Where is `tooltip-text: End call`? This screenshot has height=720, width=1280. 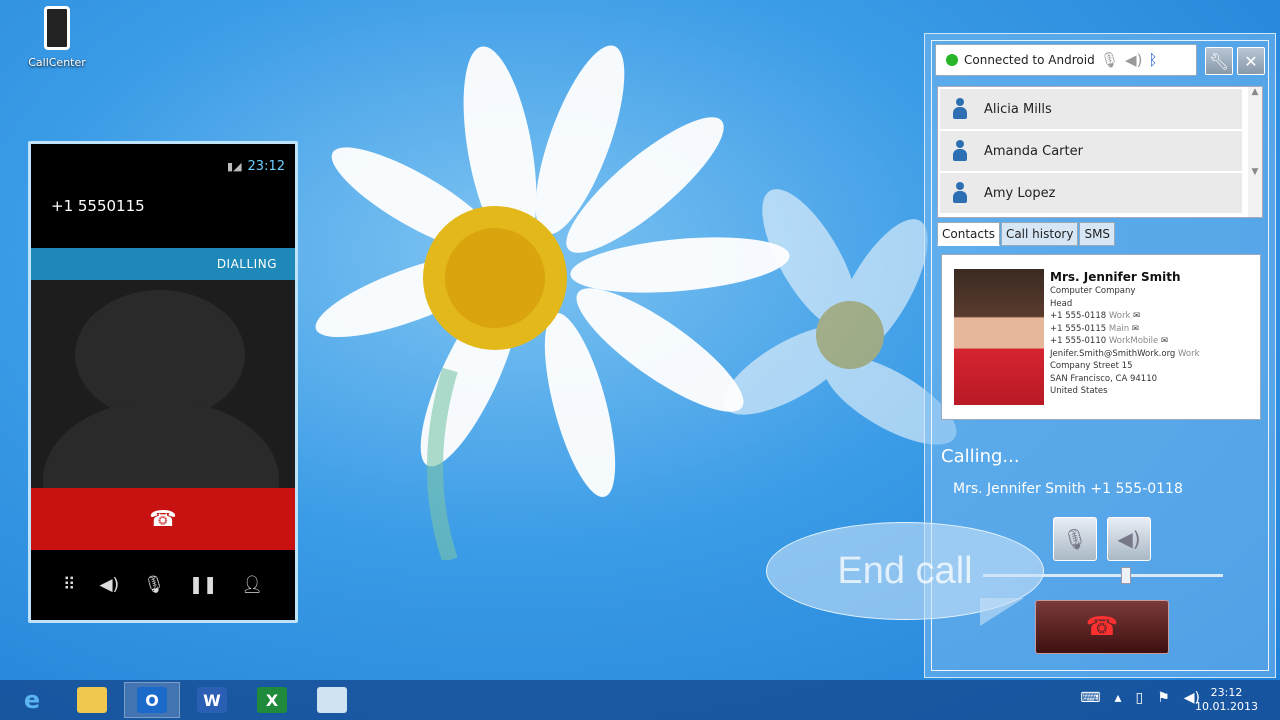
tooltip-text: End call is located at coordinates (905, 570).